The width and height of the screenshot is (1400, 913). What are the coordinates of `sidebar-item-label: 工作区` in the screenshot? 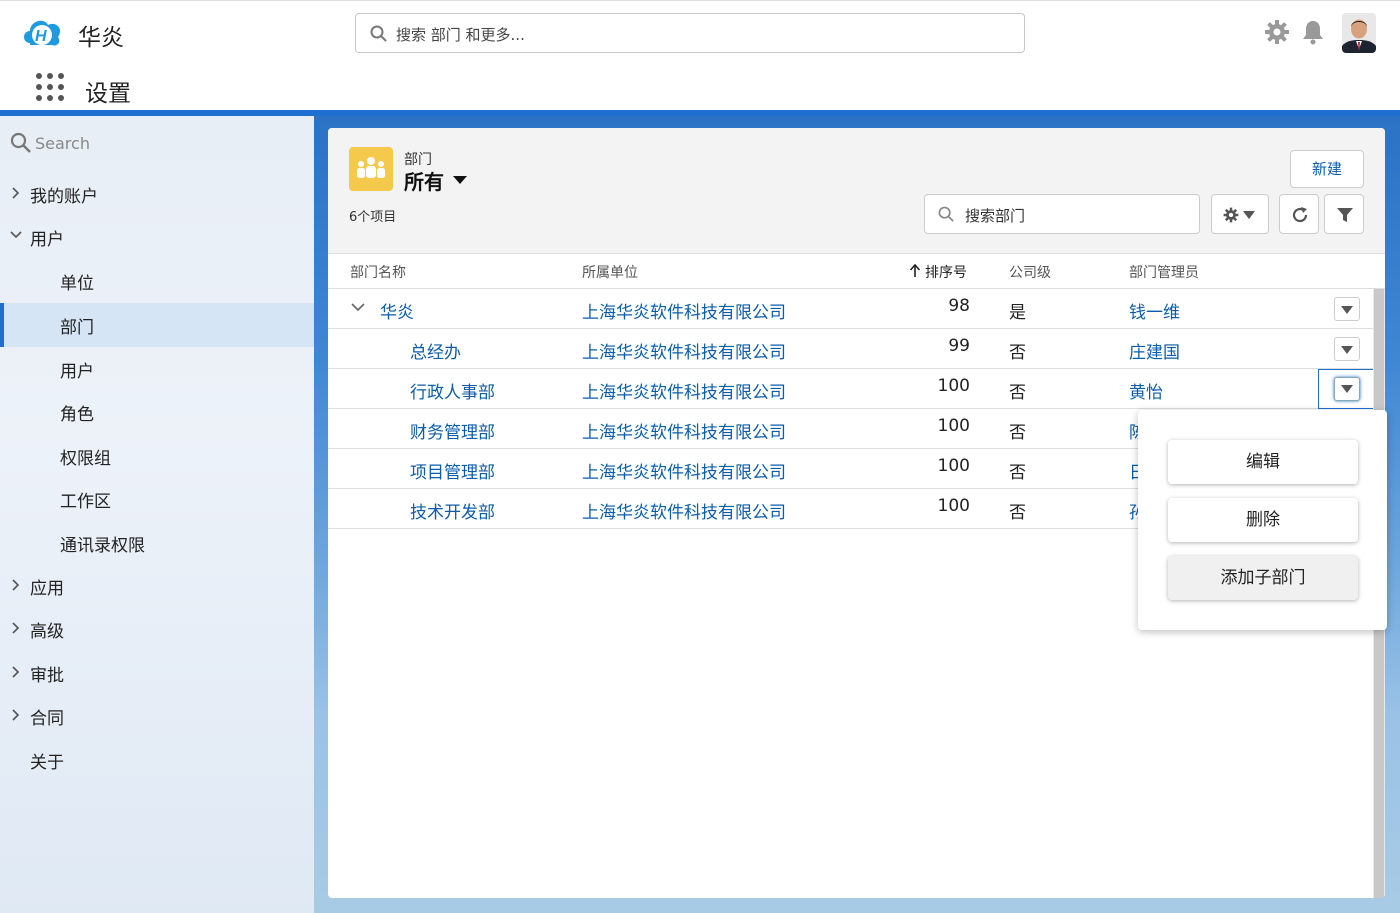 It's located at (85, 502).